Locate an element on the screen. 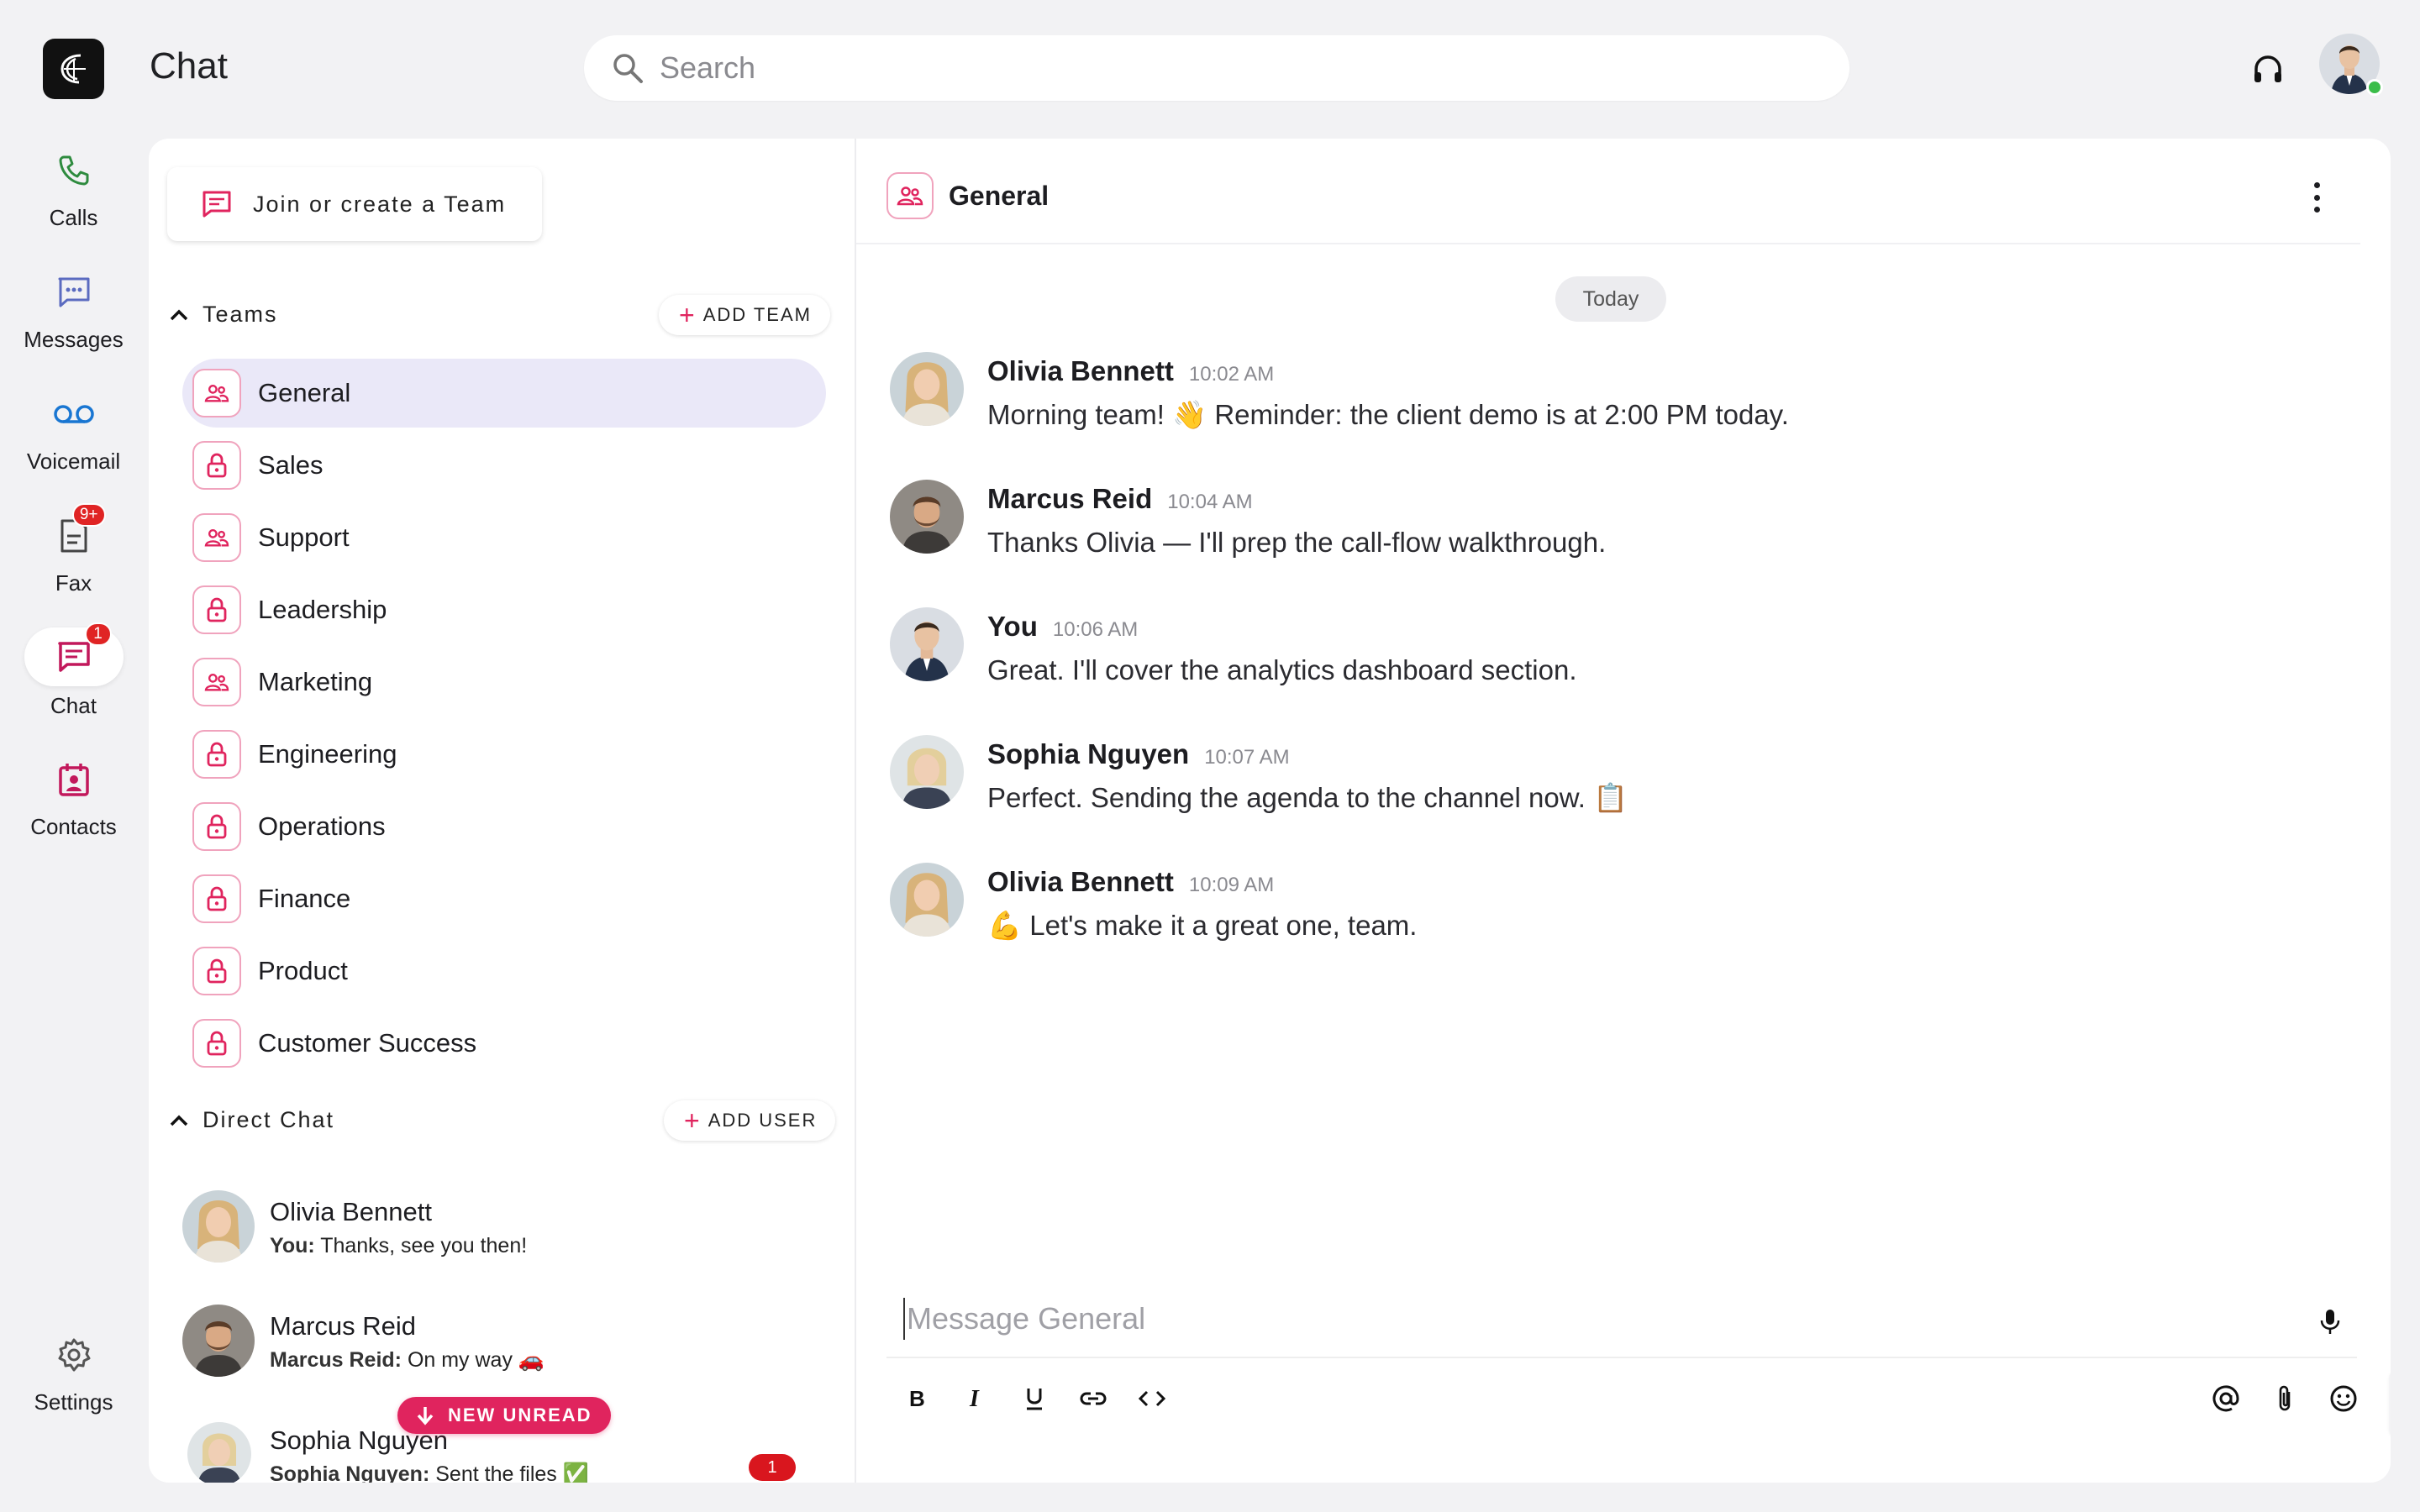  team-item-general: General is located at coordinates (504, 393).